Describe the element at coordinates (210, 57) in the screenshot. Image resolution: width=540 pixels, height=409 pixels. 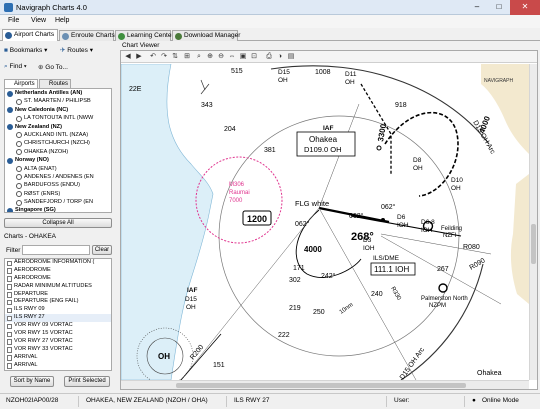
I see `zoom-in-icon: ⊕` at that location.